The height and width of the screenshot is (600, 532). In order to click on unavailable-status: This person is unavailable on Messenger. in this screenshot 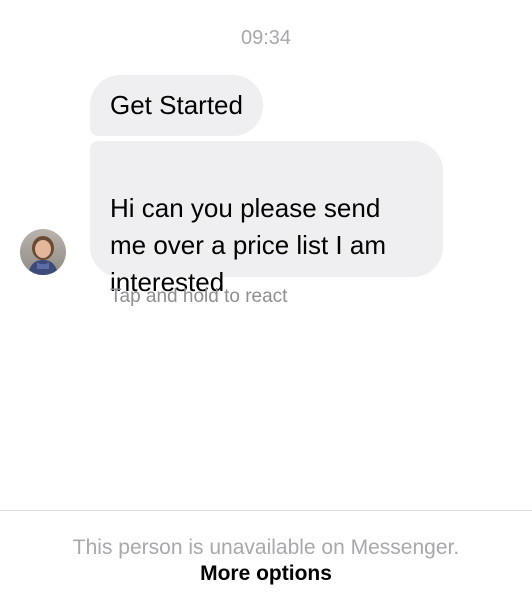, I will do `click(266, 547)`.